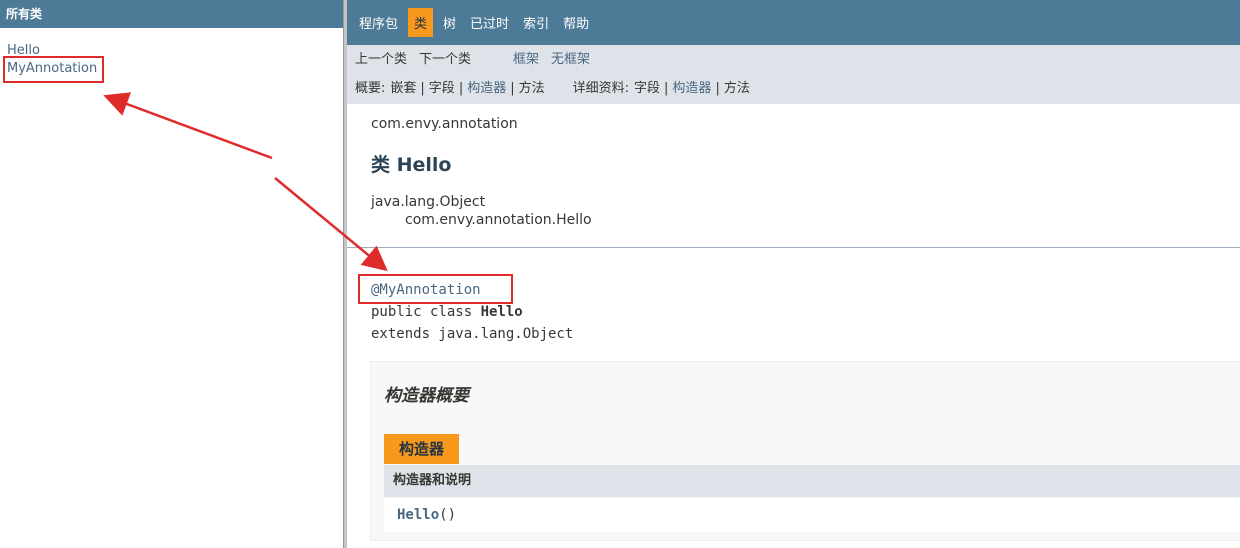  I want to click on summary-method: 方法, so click(531, 88).